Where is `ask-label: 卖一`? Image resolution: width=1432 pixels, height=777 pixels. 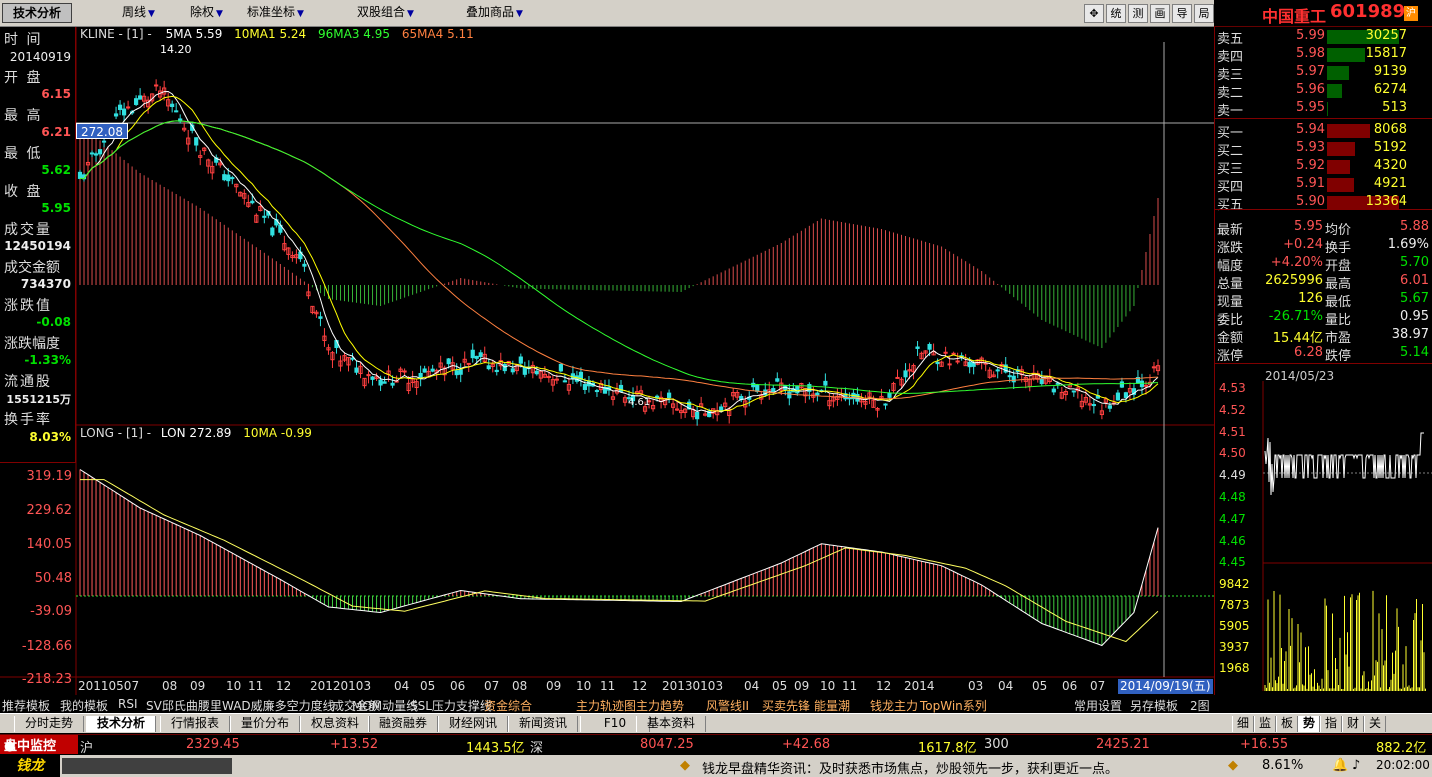 ask-label: 卖一 is located at coordinates (1230, 111).